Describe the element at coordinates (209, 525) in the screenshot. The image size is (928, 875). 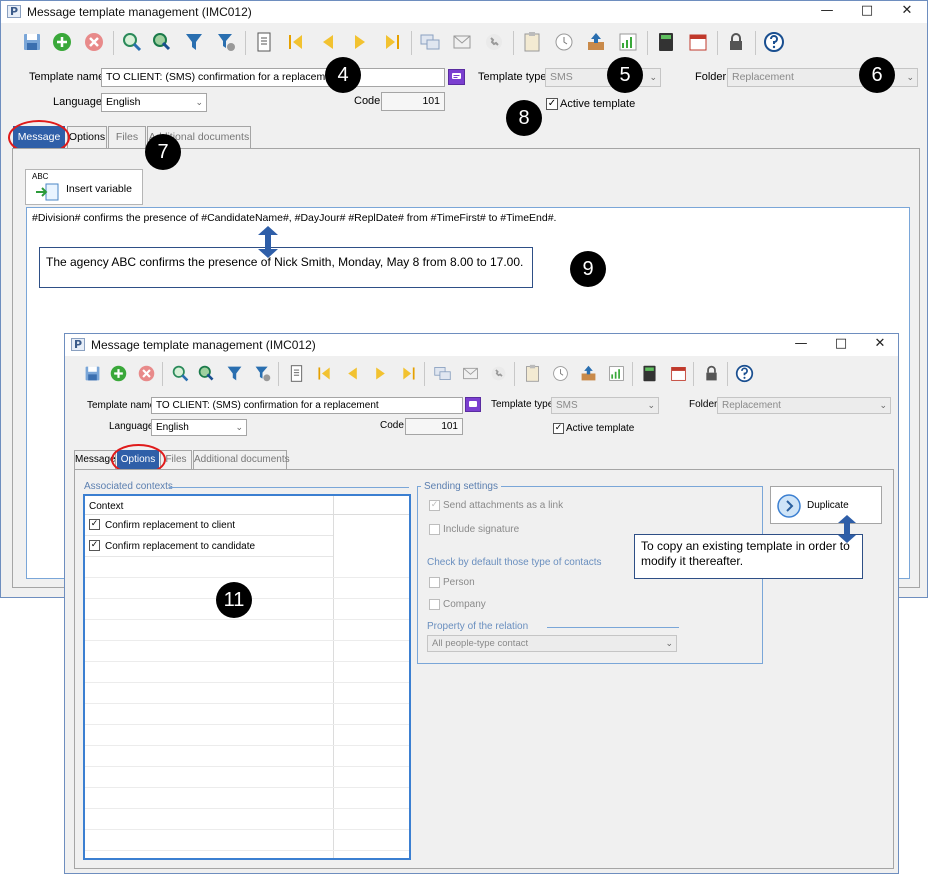
I see `table-row: ✓ Confirm replacement to client` at that location.